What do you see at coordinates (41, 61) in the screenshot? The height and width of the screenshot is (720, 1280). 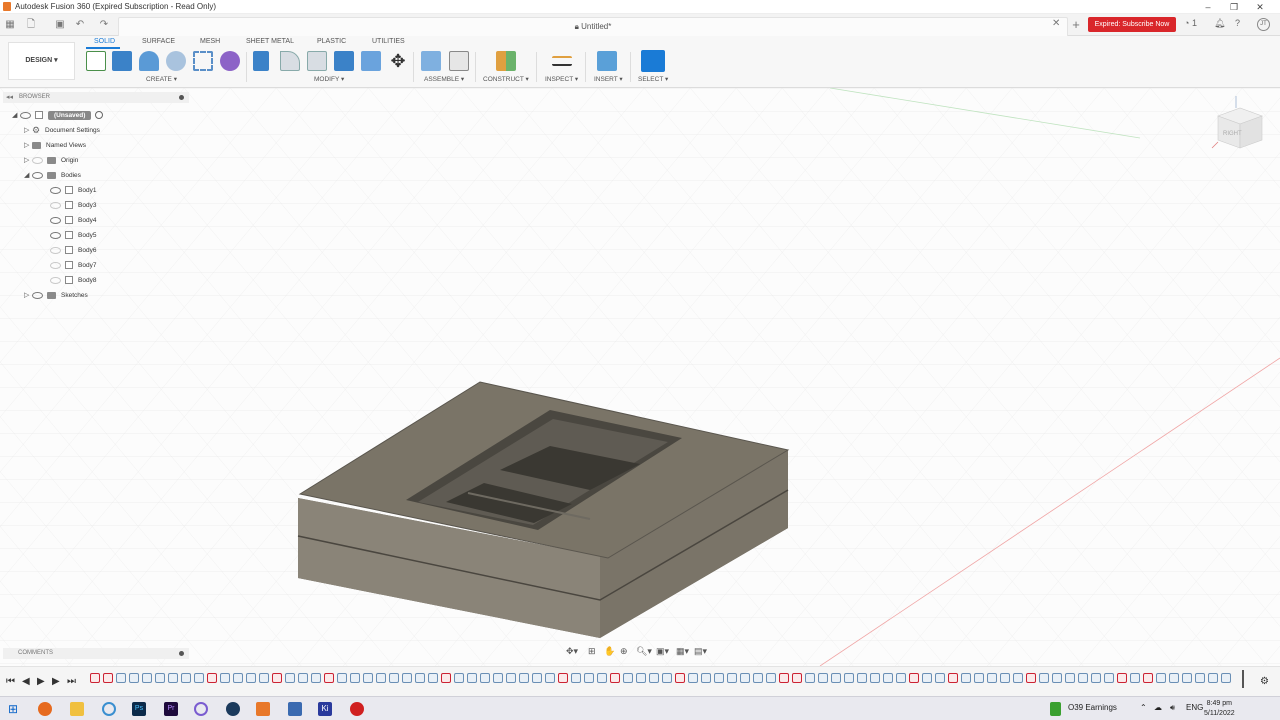 I see `workspace-switcher: DESIGN ▾` at bounding box center [41, 61].